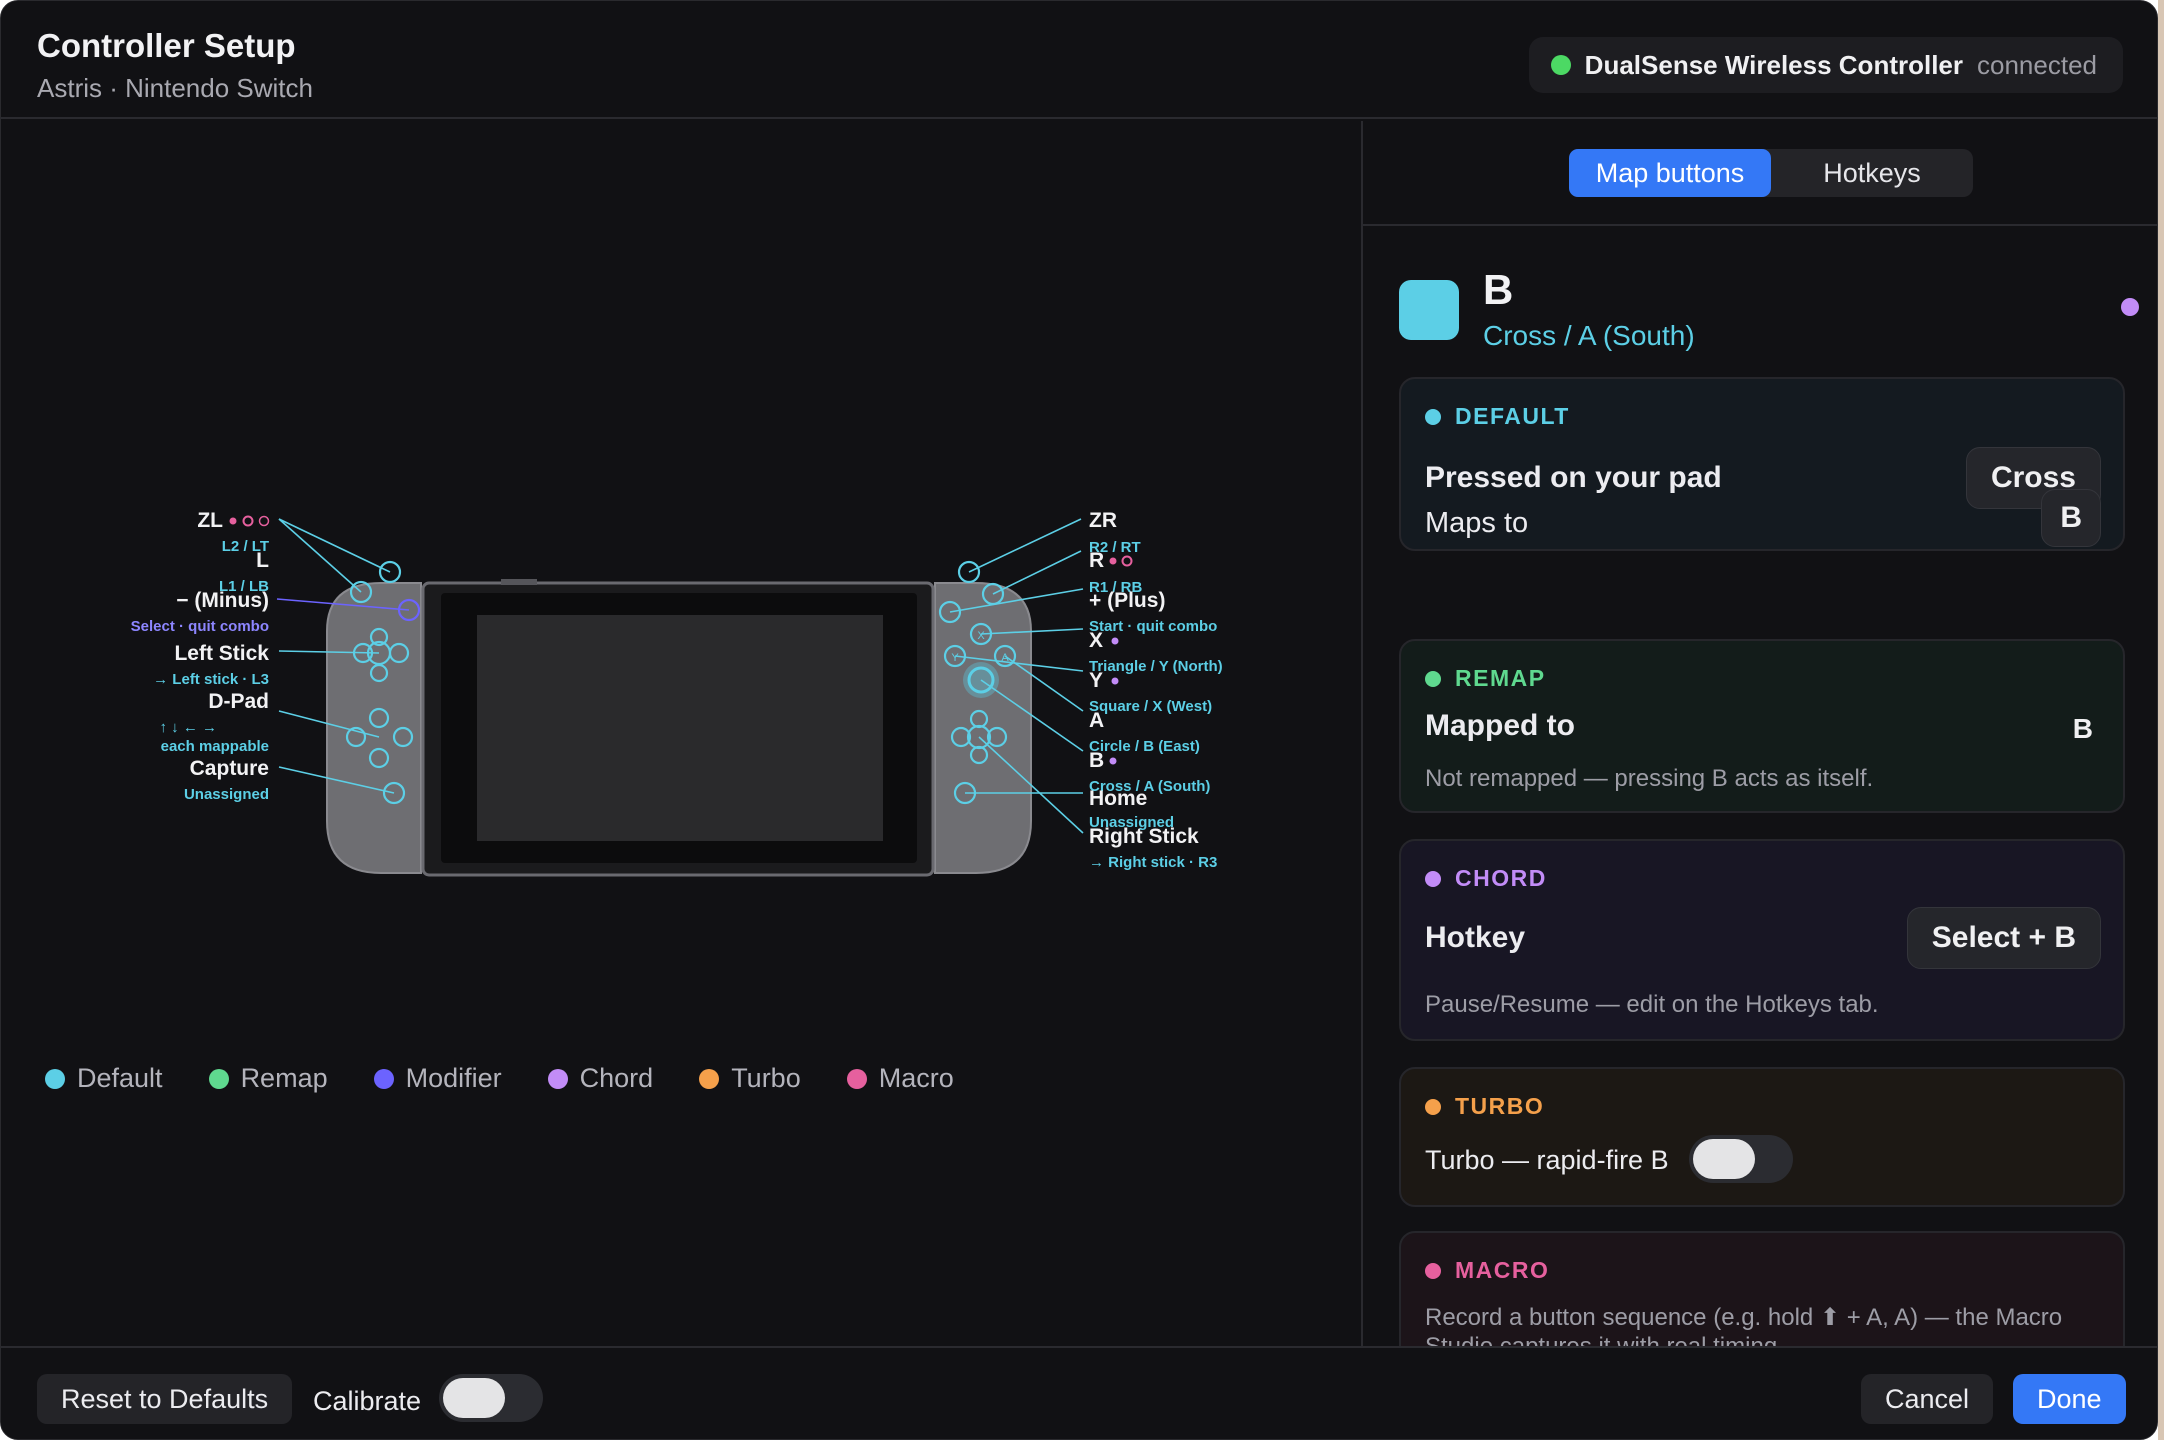 The width and height of the screenshot is (2164, 1440). What do you see at coordinates (2069, 1399) in the screenshot?
I see `done-button: Done` at bounding box center [2069, 1399].